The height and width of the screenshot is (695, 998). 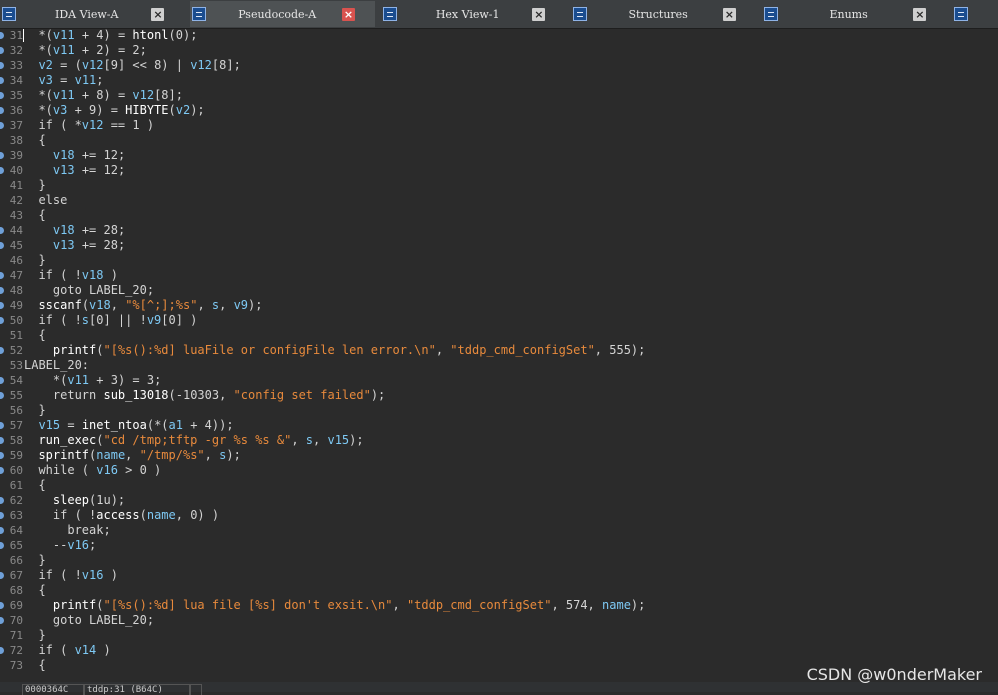 I want to click on code-line: 65 --v16;, so click(x=499, y=545).